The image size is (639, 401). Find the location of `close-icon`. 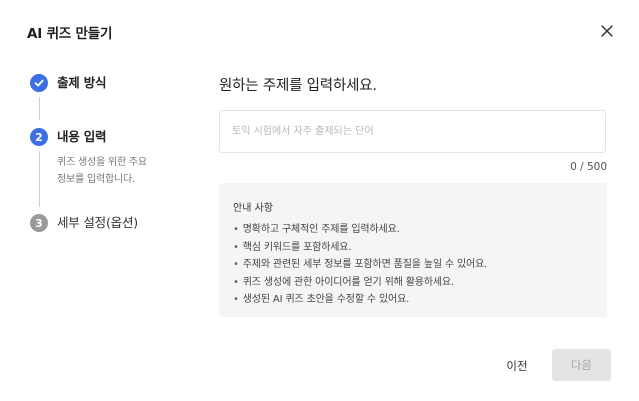

close-icon is located at coordinates (607, 31).